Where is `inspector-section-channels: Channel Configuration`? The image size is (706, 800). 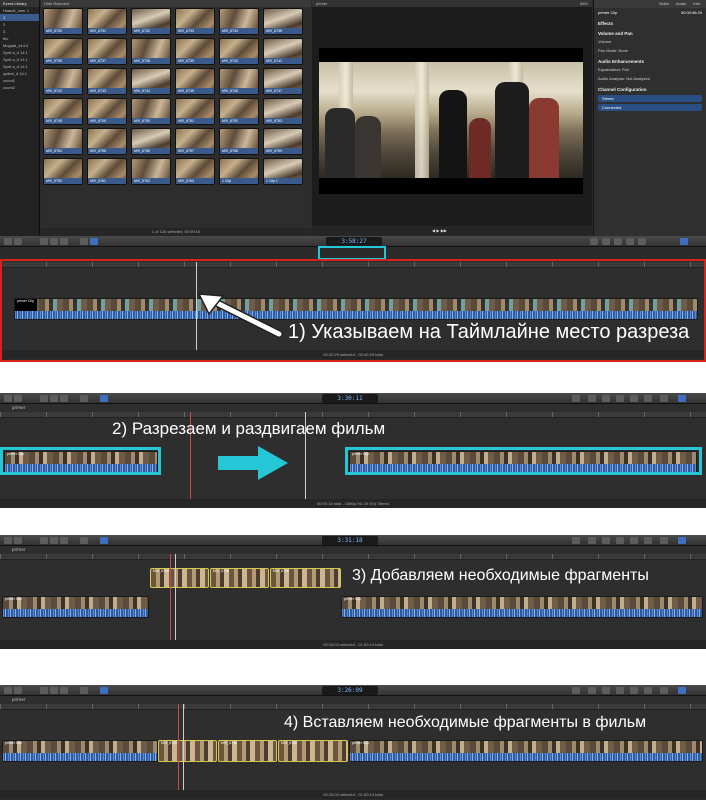 inspector-section-channels: Channel Configuration is located at coordinates (650, 88).